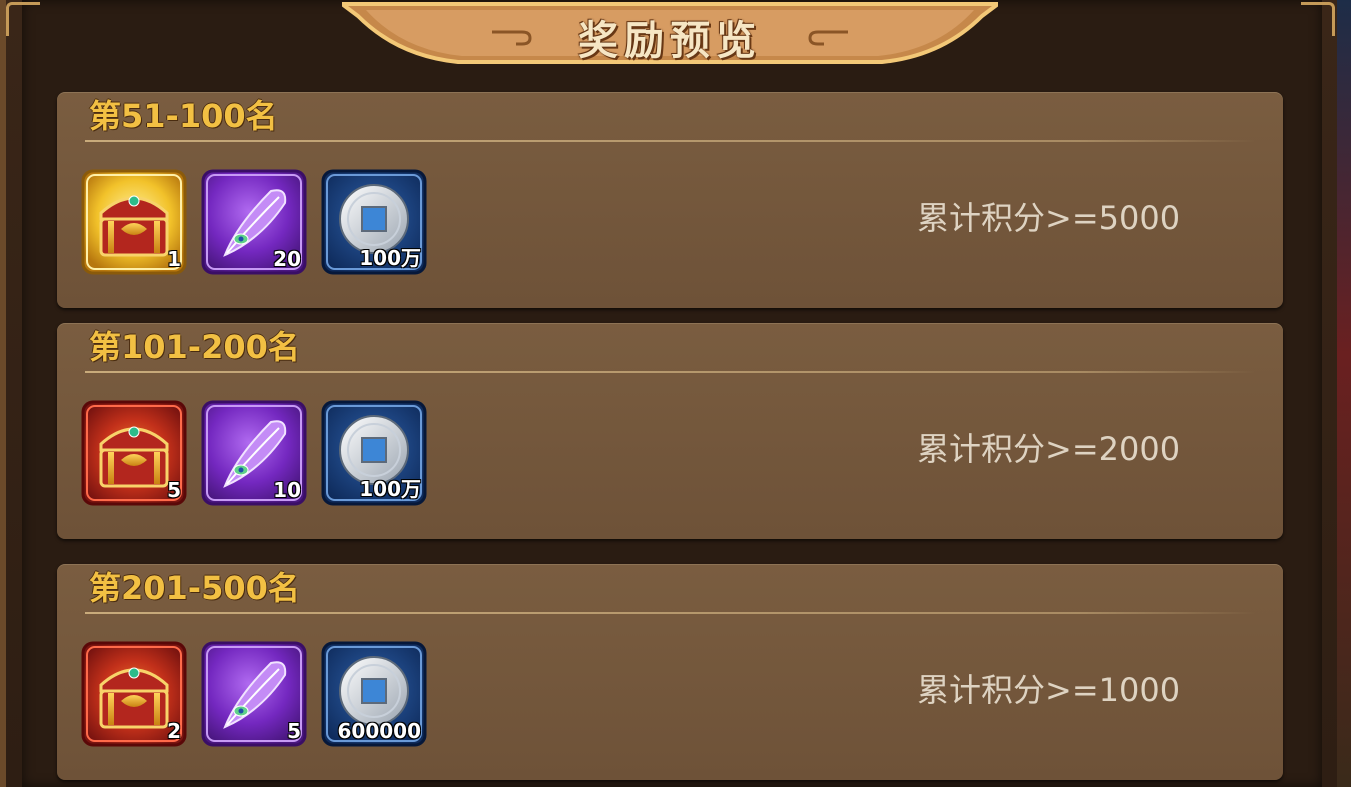  What do you see at coordinates (183, 116) in the screenshot?
I see `tier-rank-label: 第51-100名` at bounding box center [183, 116].